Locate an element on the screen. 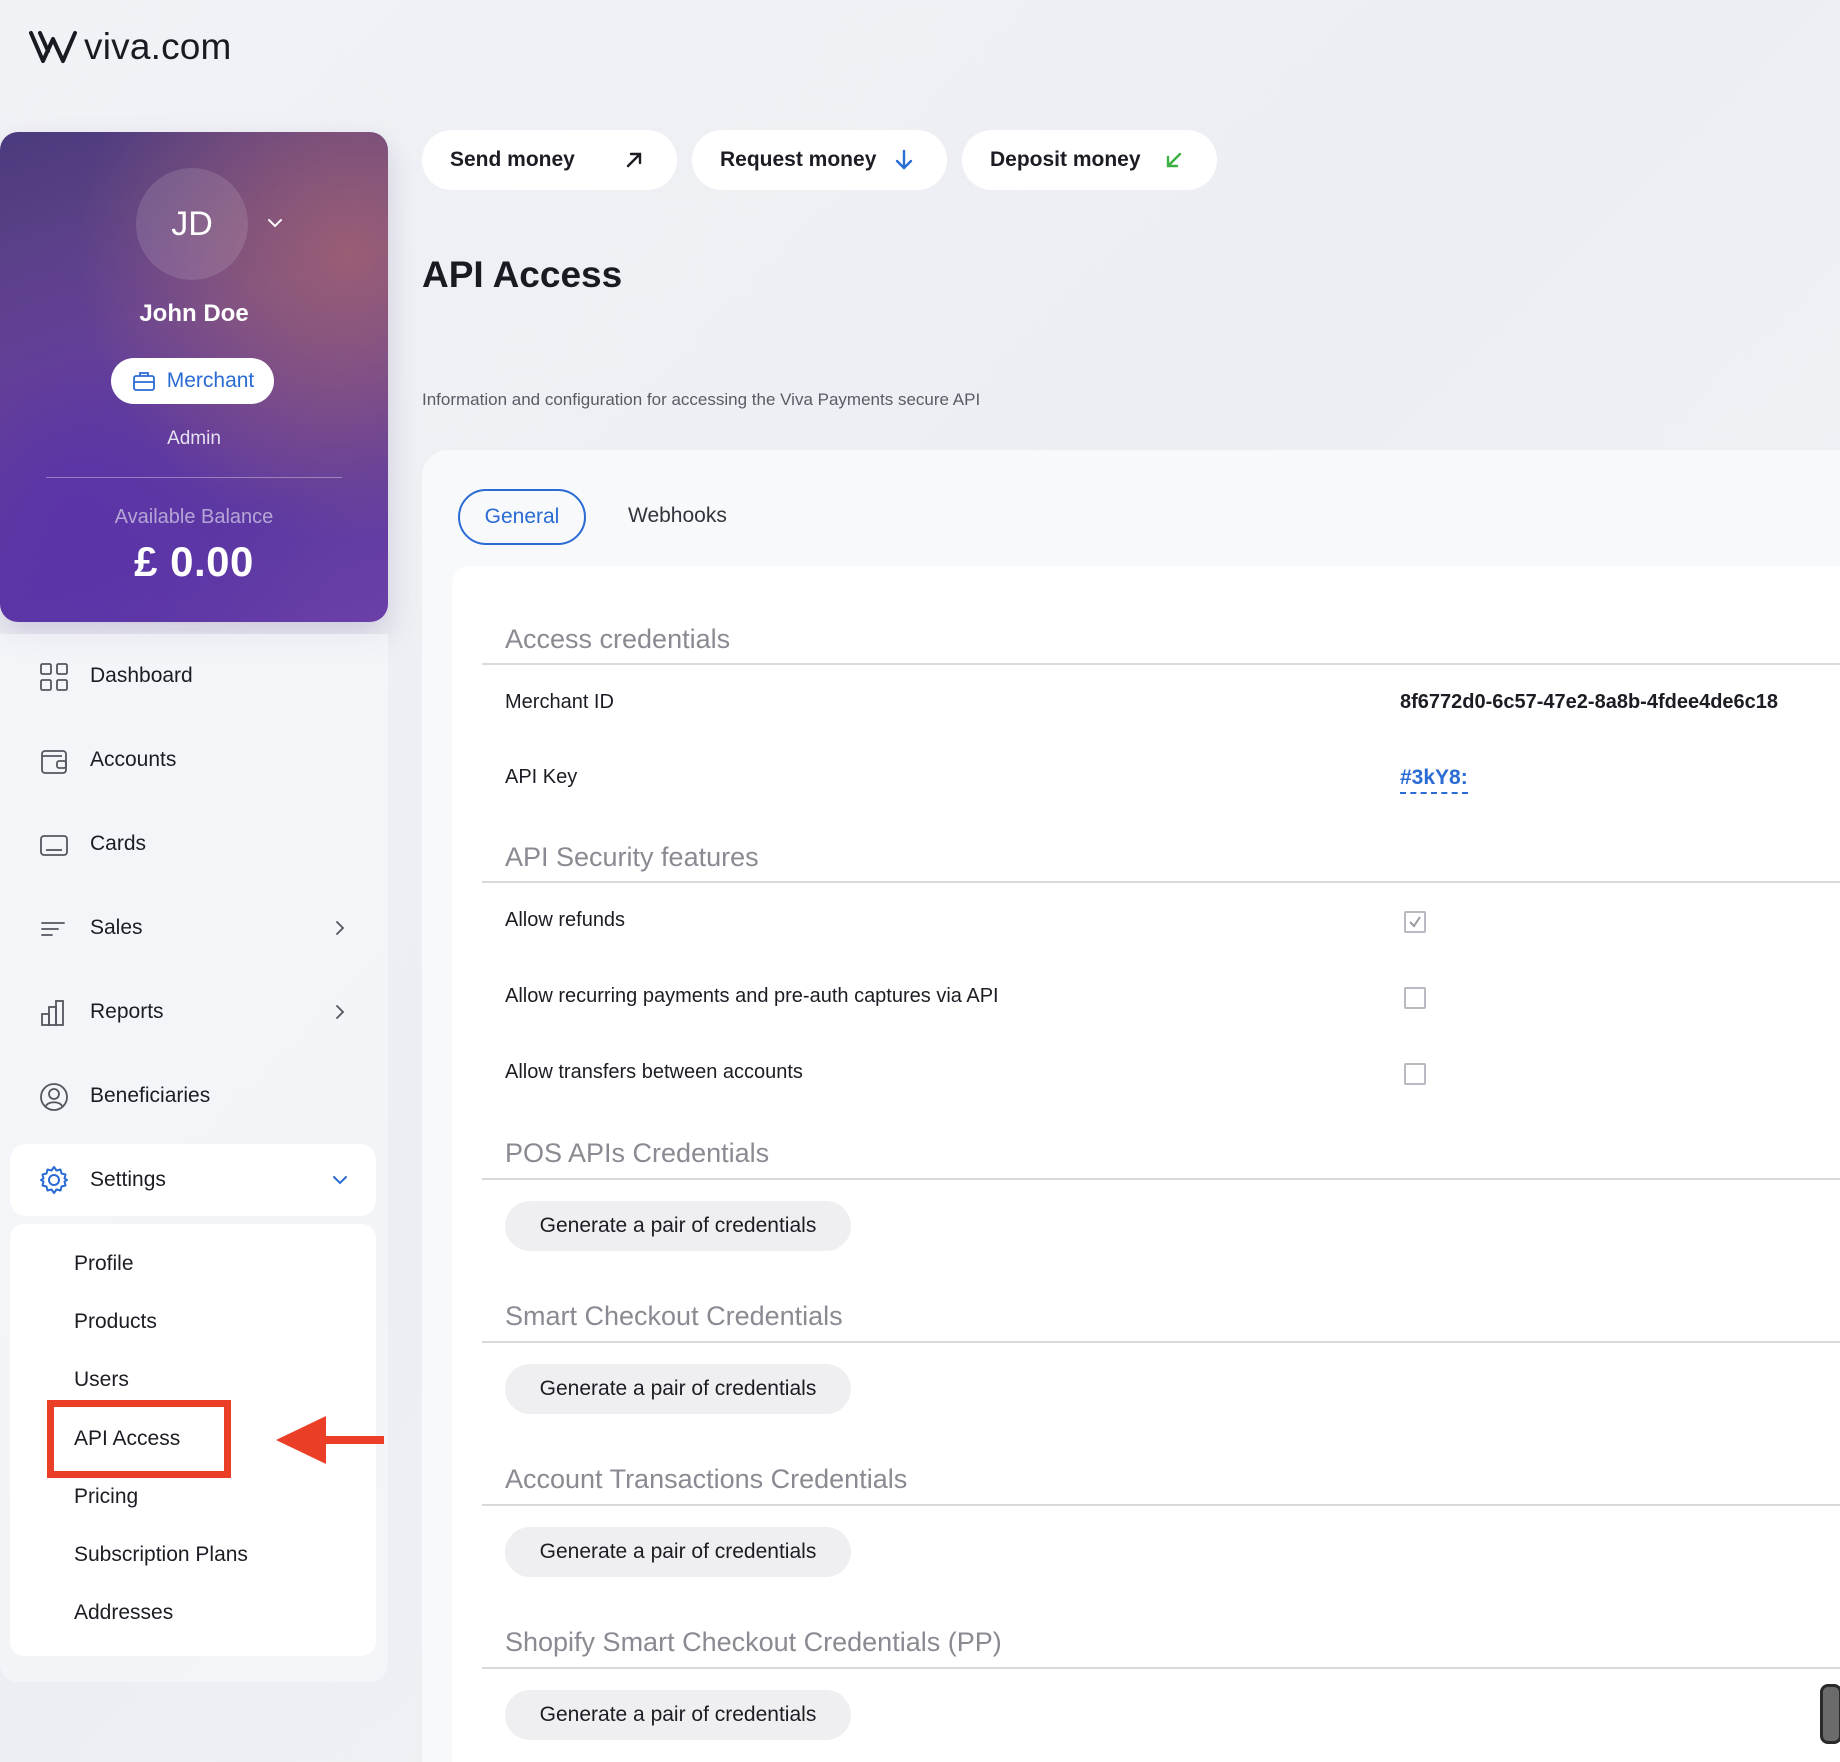 Image resolution: width=1840 pixels, height=1762 pixels. request-money-label: Request money is located at coordinates (798, 159).